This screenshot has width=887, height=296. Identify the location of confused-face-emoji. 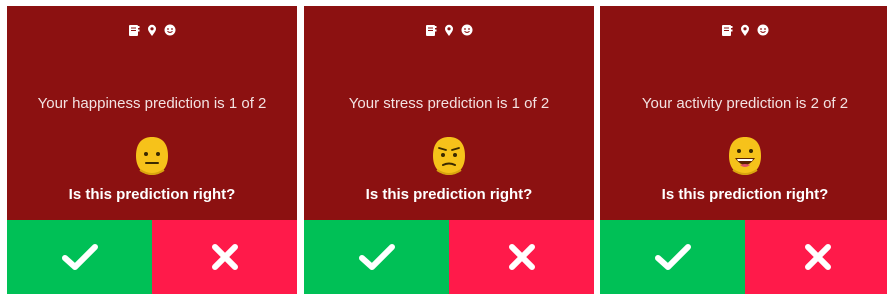
(449, 156).